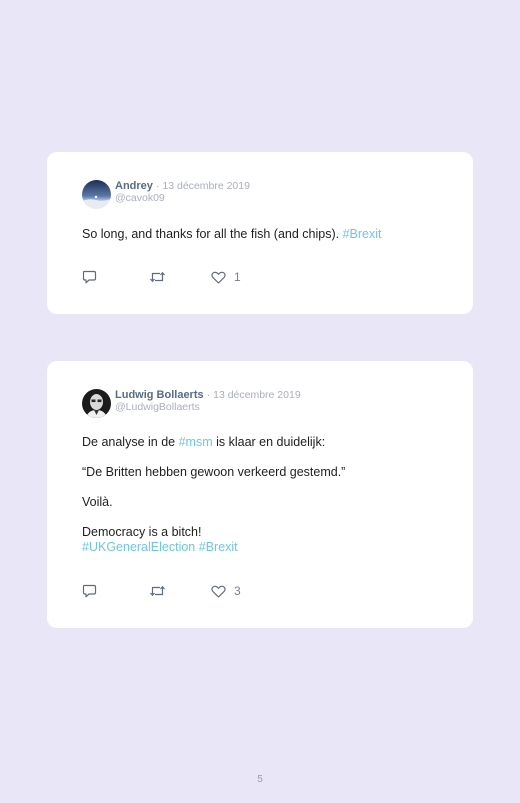 The image size is (520, 803). Describe the element at coordinates (159, 395) in the screenshot. I see `author-name: Ludwig Bollaerts` at that location.